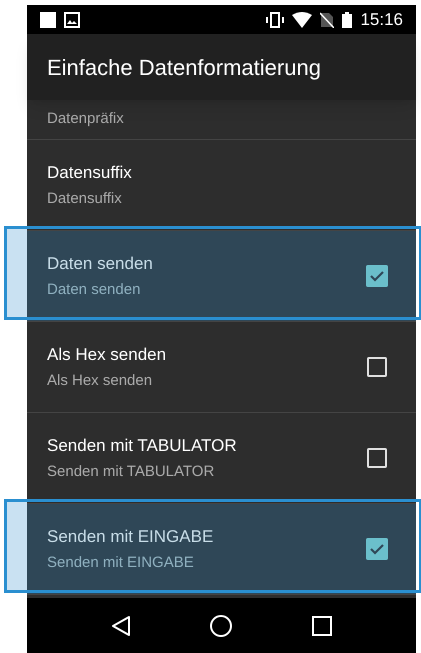 The image size is (421, 653). I want to click on preference-summary: Senden mit TABULATOR, so click(131, 472).